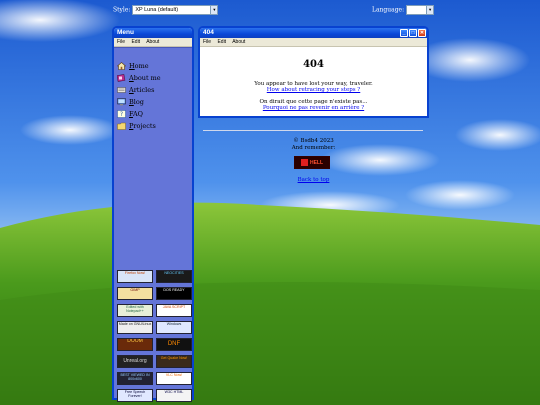 The image size is (540, 405). What do you see at coordinates (157, 10) in the screenshot?
I see `style-select-value: XP Luna (default)` at bounding box center [157, 10].